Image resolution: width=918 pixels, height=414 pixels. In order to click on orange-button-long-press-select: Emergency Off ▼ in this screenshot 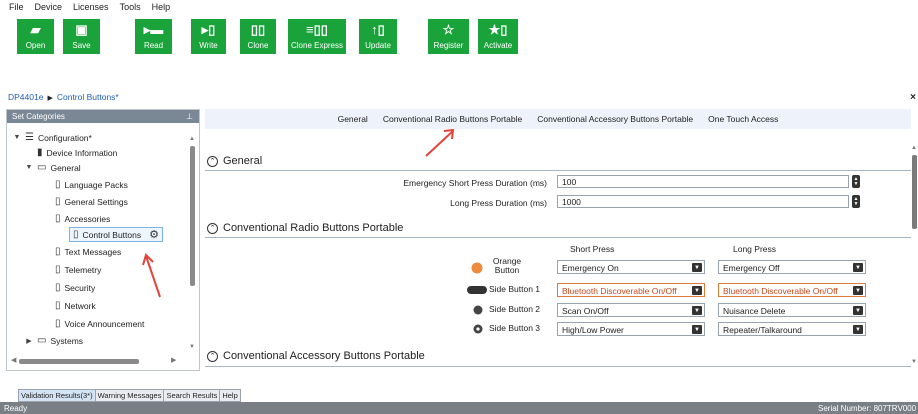, I will do `click(792, 267)`.